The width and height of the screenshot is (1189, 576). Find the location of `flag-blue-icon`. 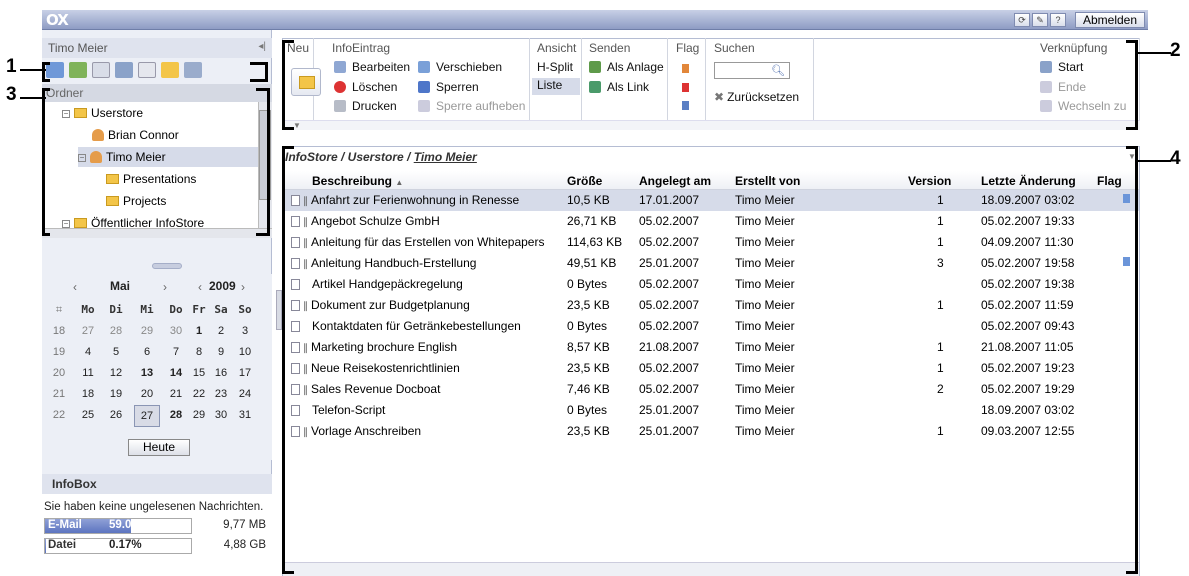

flag-blue-icon is located at coordinates (685, 105).